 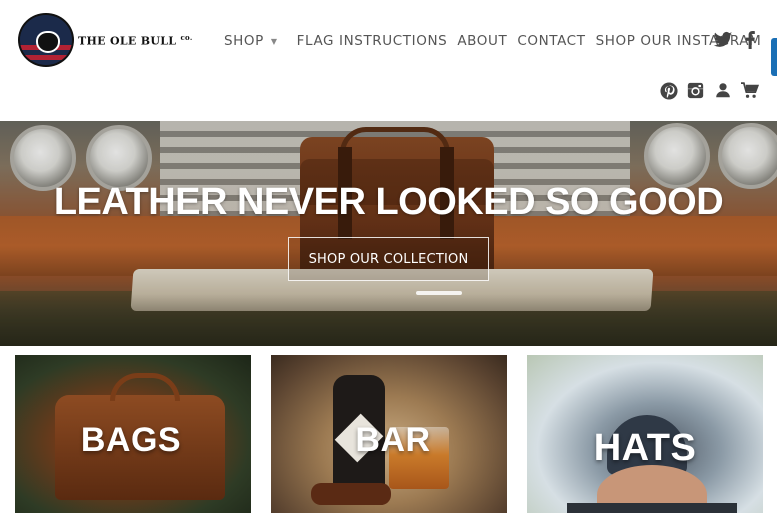 I want to click on category-label: BAR, so click(x=393, y=440).